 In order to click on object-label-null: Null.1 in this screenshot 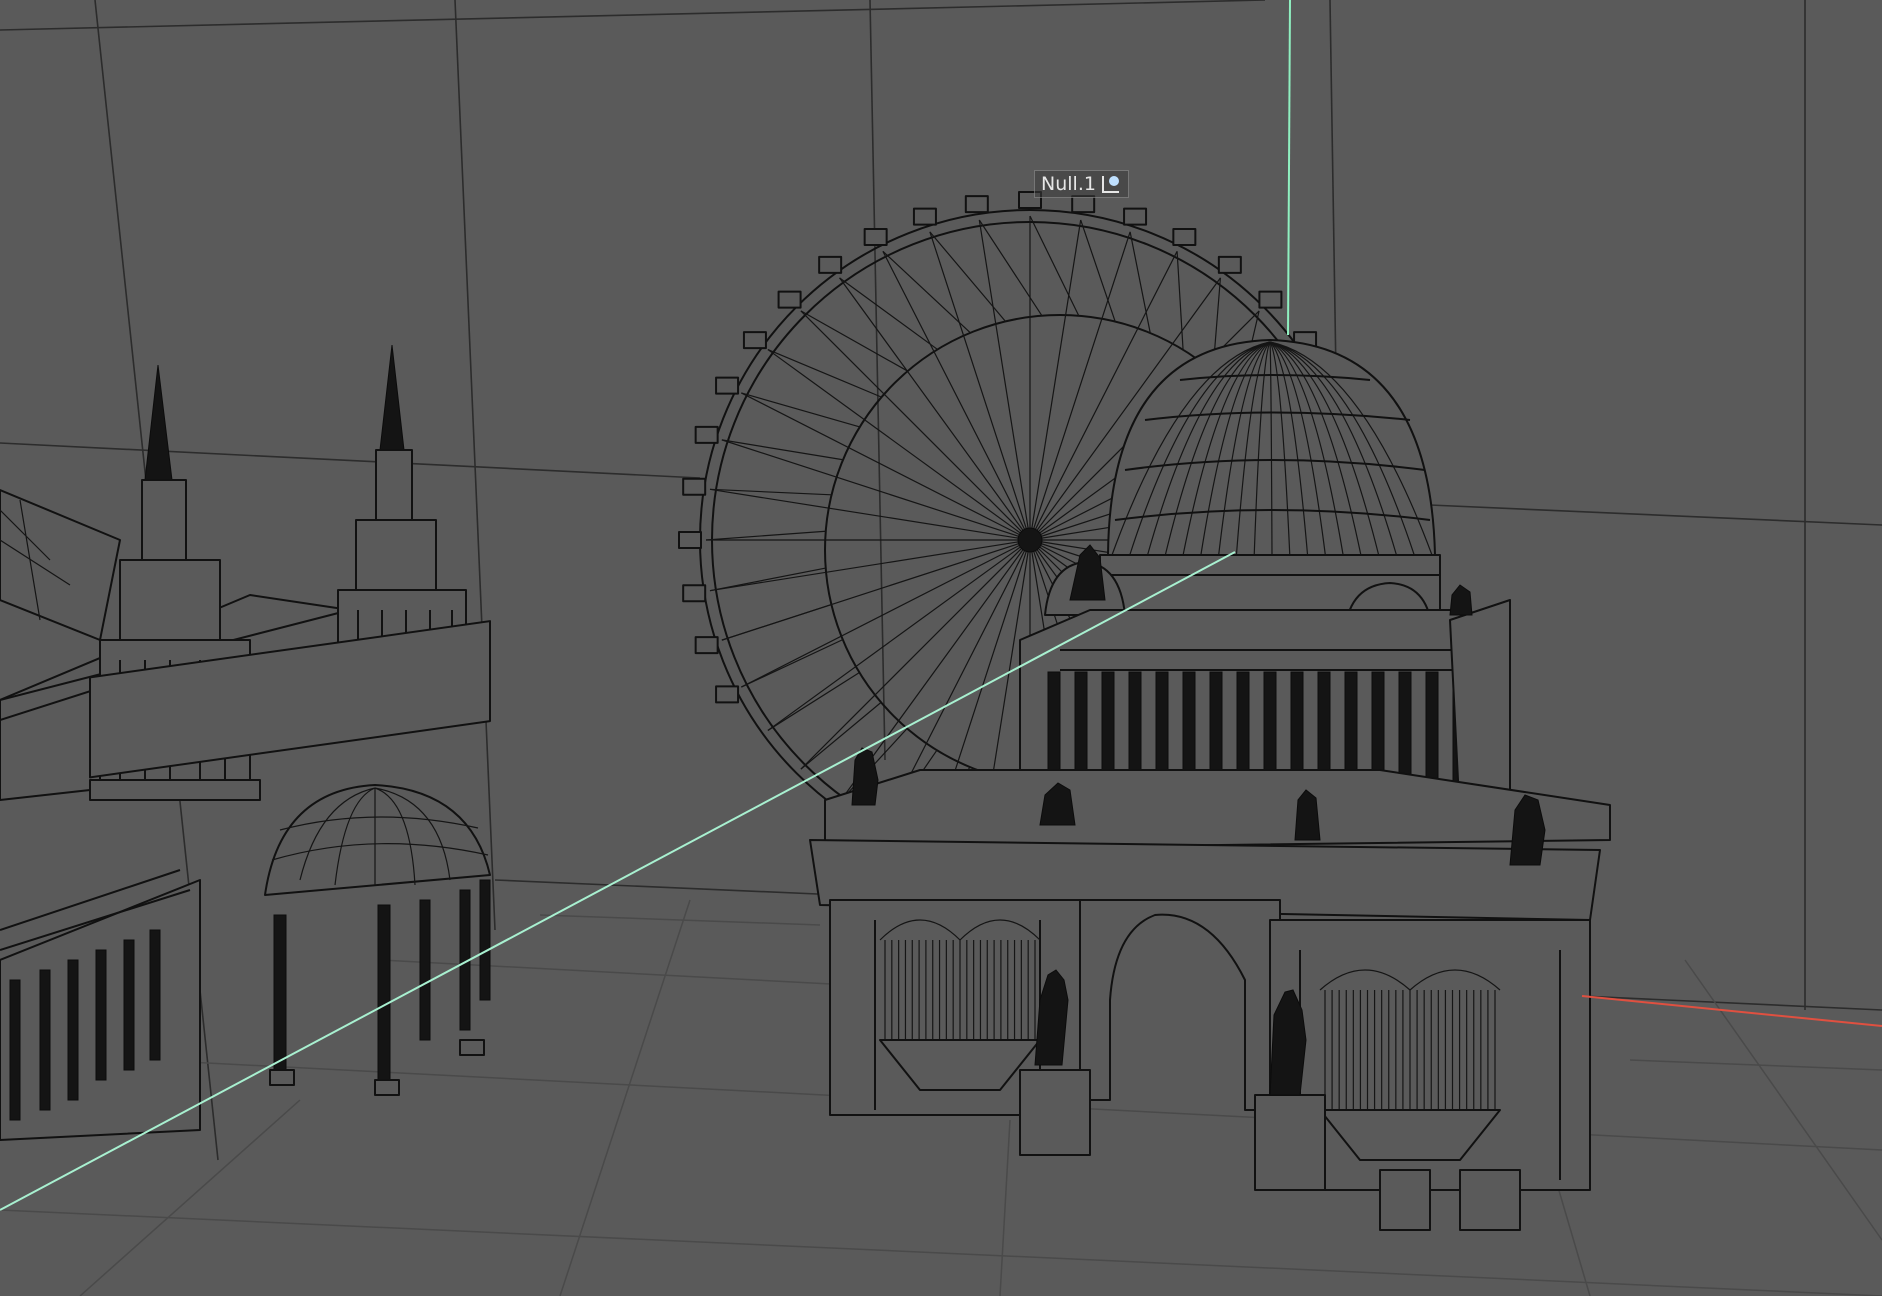, I will do `click(1081, 184)`.